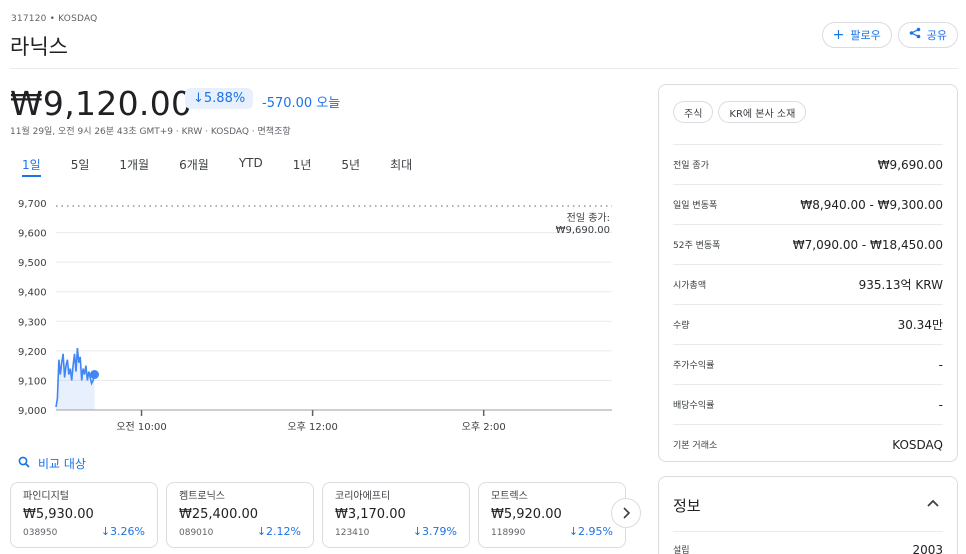 Image resolution: width=966 pixels, height=554 pixels. Describe the element at coordinates (32, 411) in the screenshot. I see `y-tick-label: 9,000` at that location.